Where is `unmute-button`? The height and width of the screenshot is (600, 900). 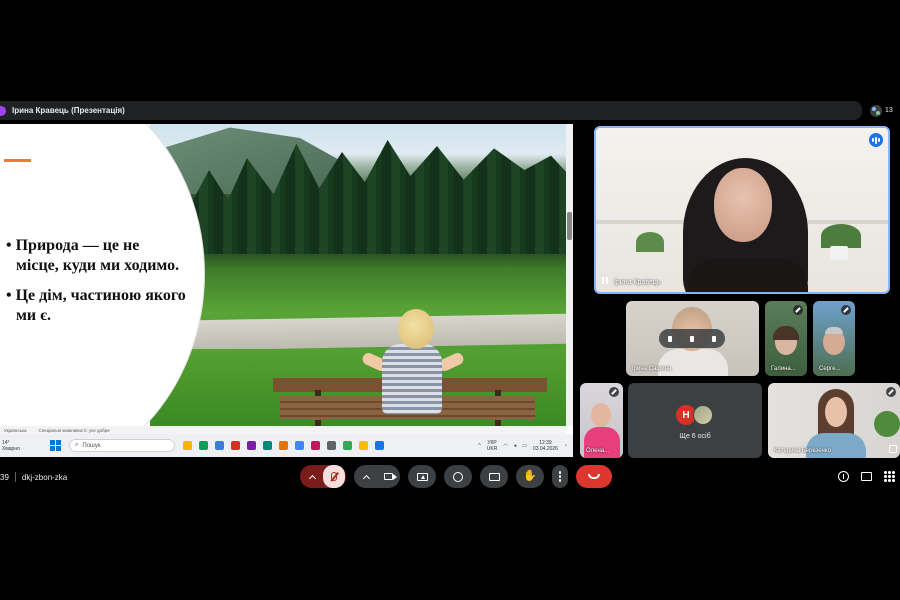 unmute-button is located at coordinates (334, 476).